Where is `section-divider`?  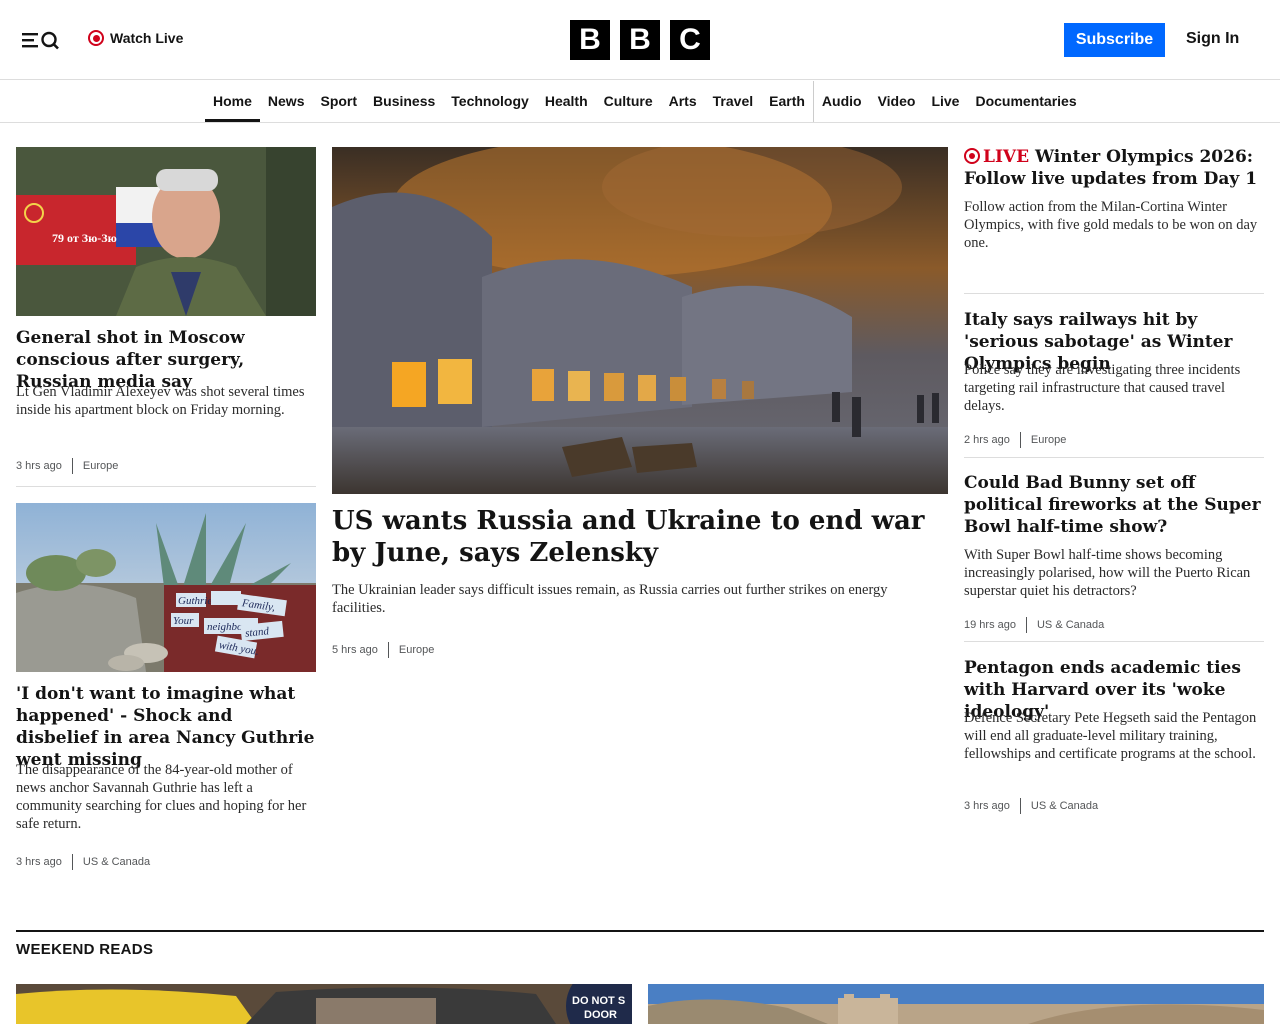 section-divider is located at coordinates (640, 931).